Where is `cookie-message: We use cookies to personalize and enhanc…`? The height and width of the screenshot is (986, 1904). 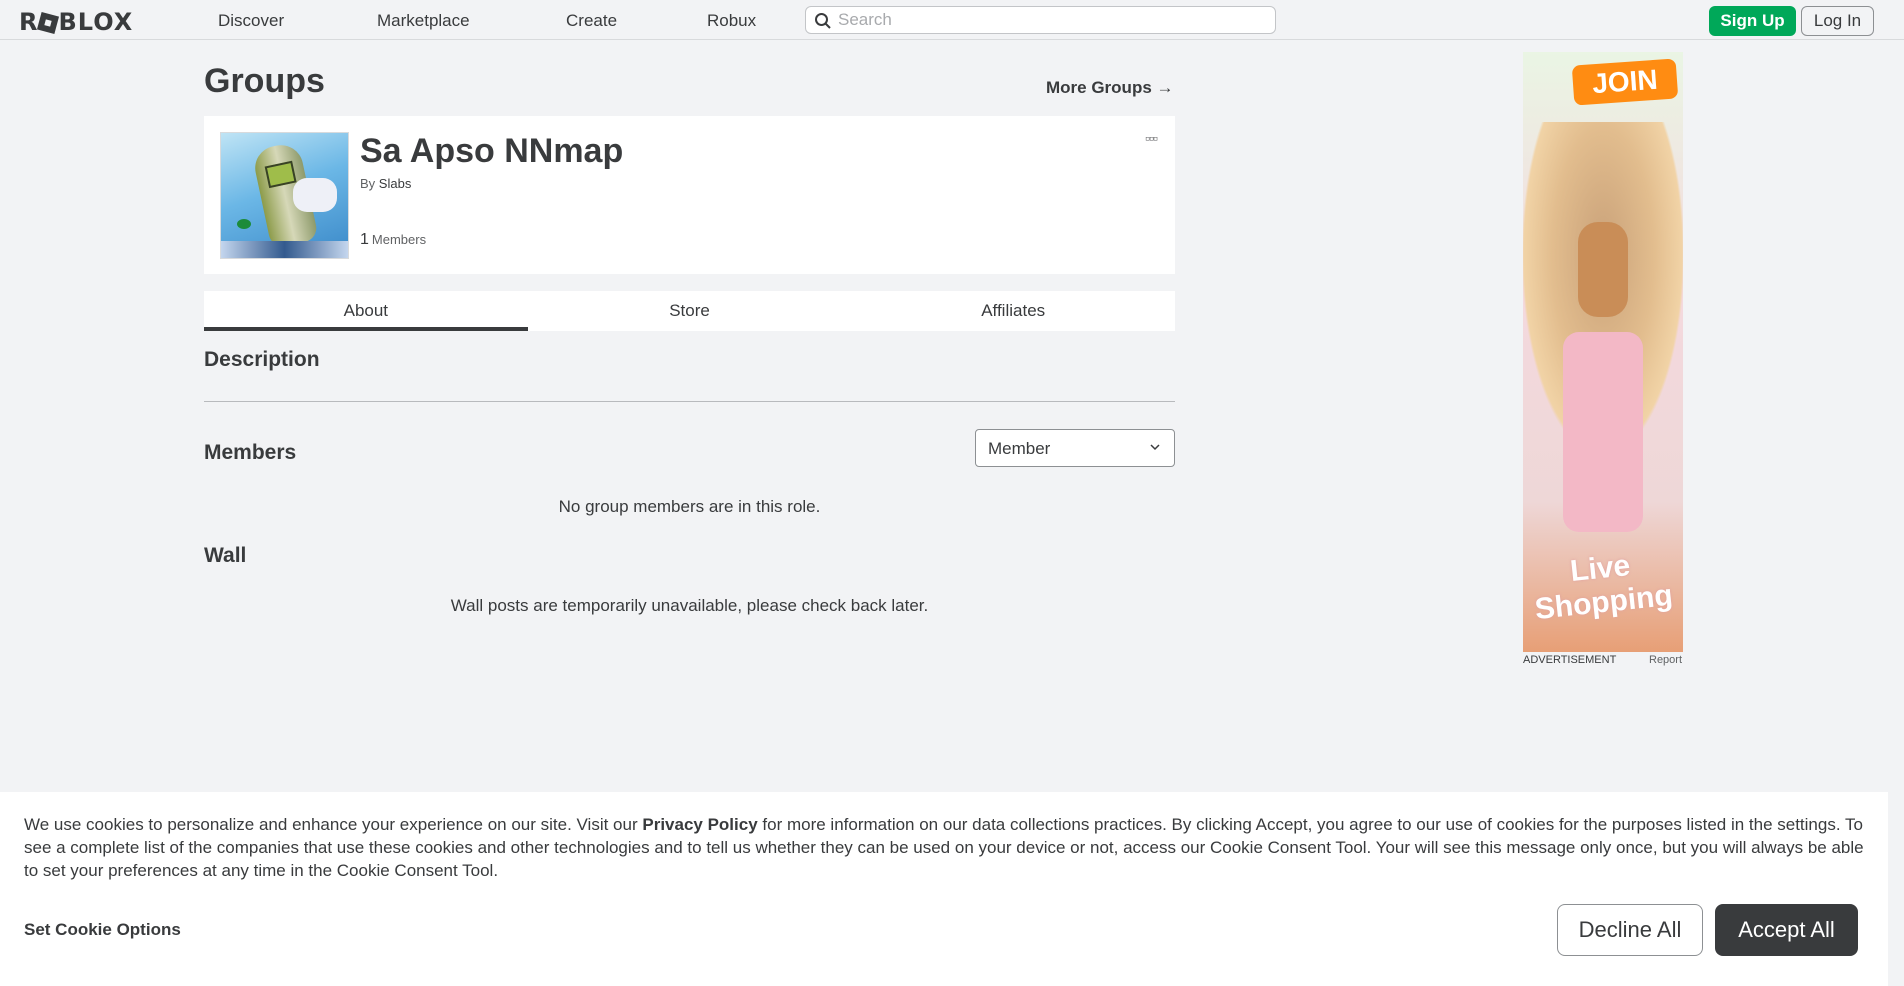
cookie-message: We use cookies to personalize and enhanc… is located at coordinates (949, 847).